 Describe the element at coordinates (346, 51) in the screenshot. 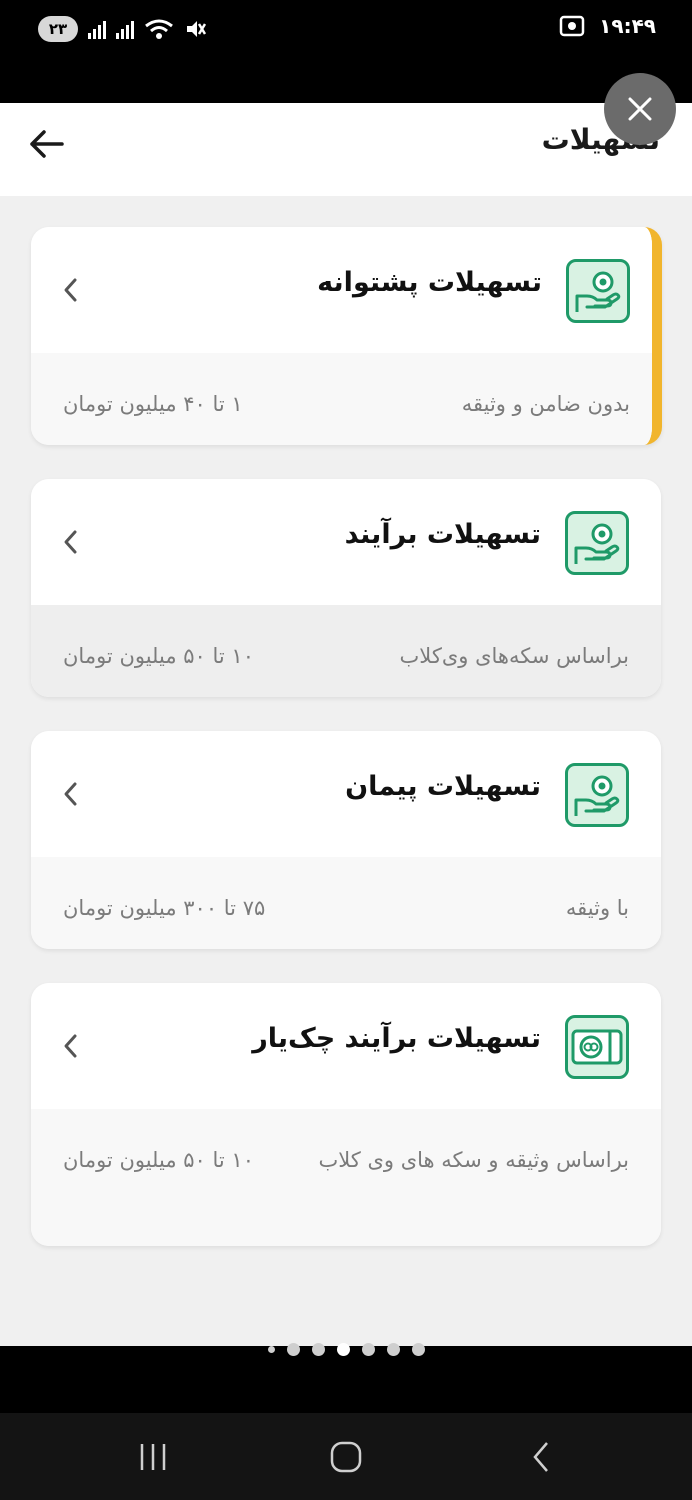

I see `status-bar: ۲۳ ۱۹:۴۹` at that location.